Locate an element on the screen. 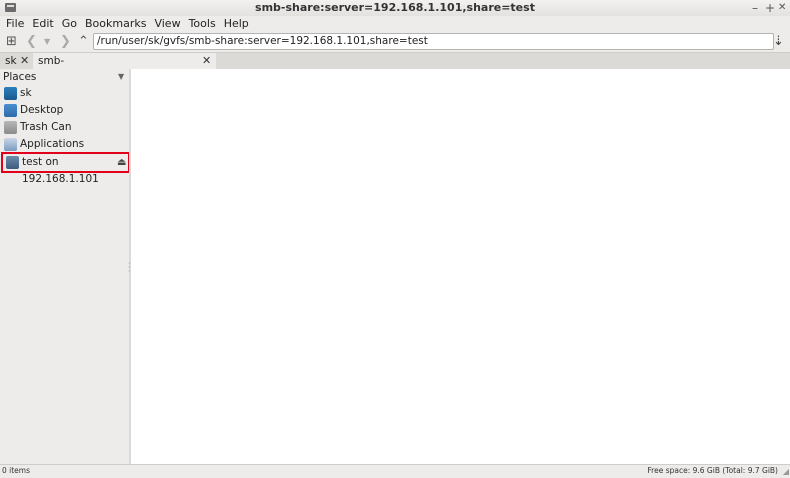 Image resolution: width=790 pixels, height=478 pixels. up-icon: ⌃ is located at coordinates (83, 42).